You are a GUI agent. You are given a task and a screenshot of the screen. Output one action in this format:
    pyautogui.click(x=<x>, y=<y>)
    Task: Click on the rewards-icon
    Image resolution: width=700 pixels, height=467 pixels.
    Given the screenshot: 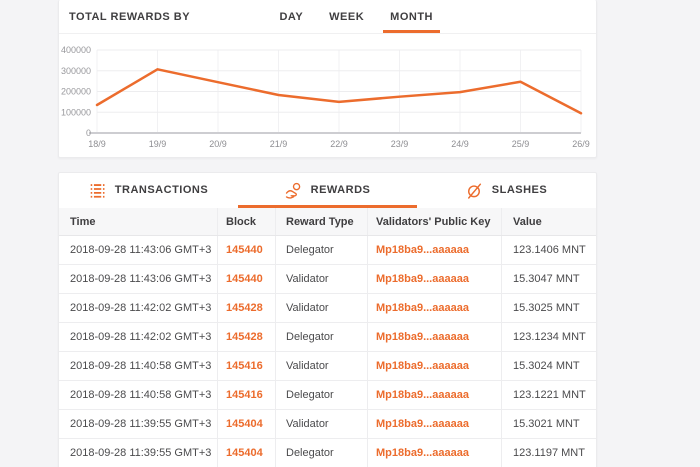 What is the action you would take?
    pyautogui.click(x=292, y=190)
    